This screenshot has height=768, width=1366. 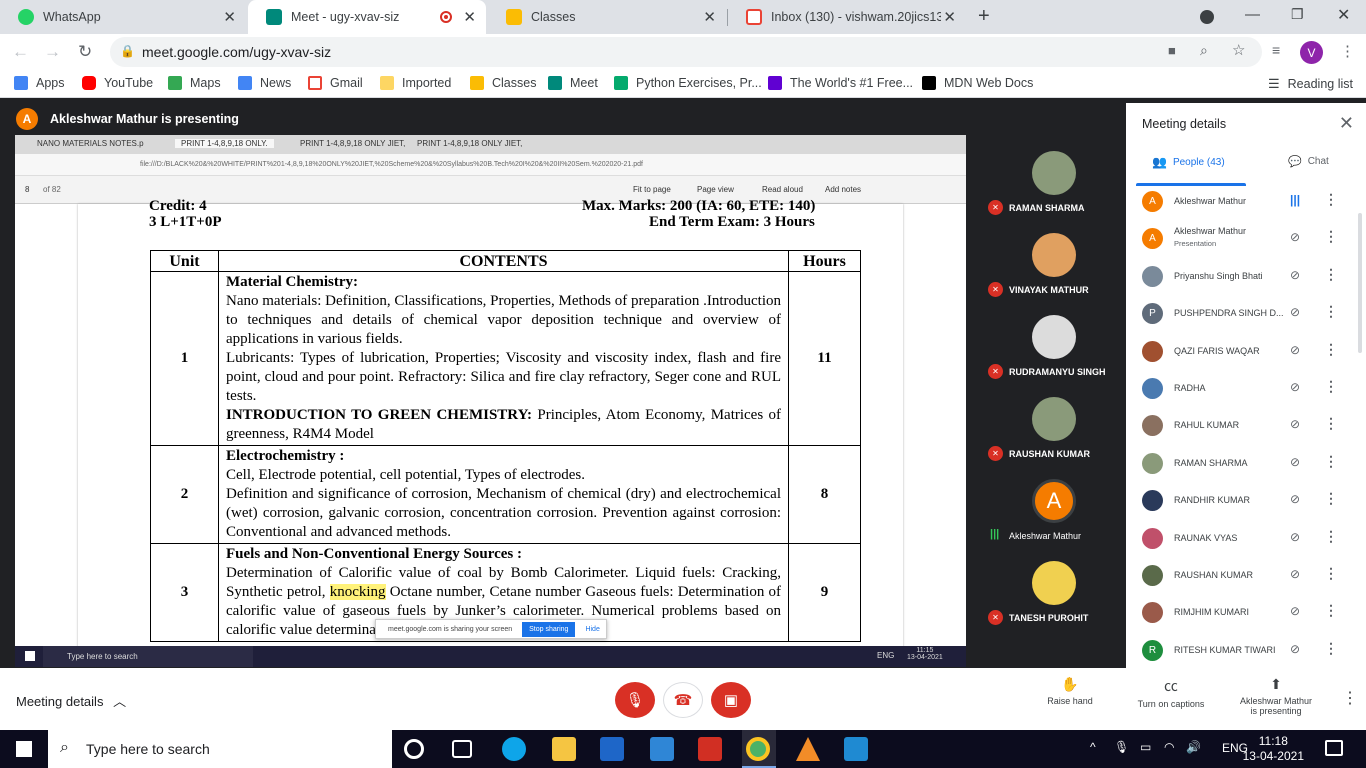 I want to click on notifications-icon, so click(x=1334, y=748).